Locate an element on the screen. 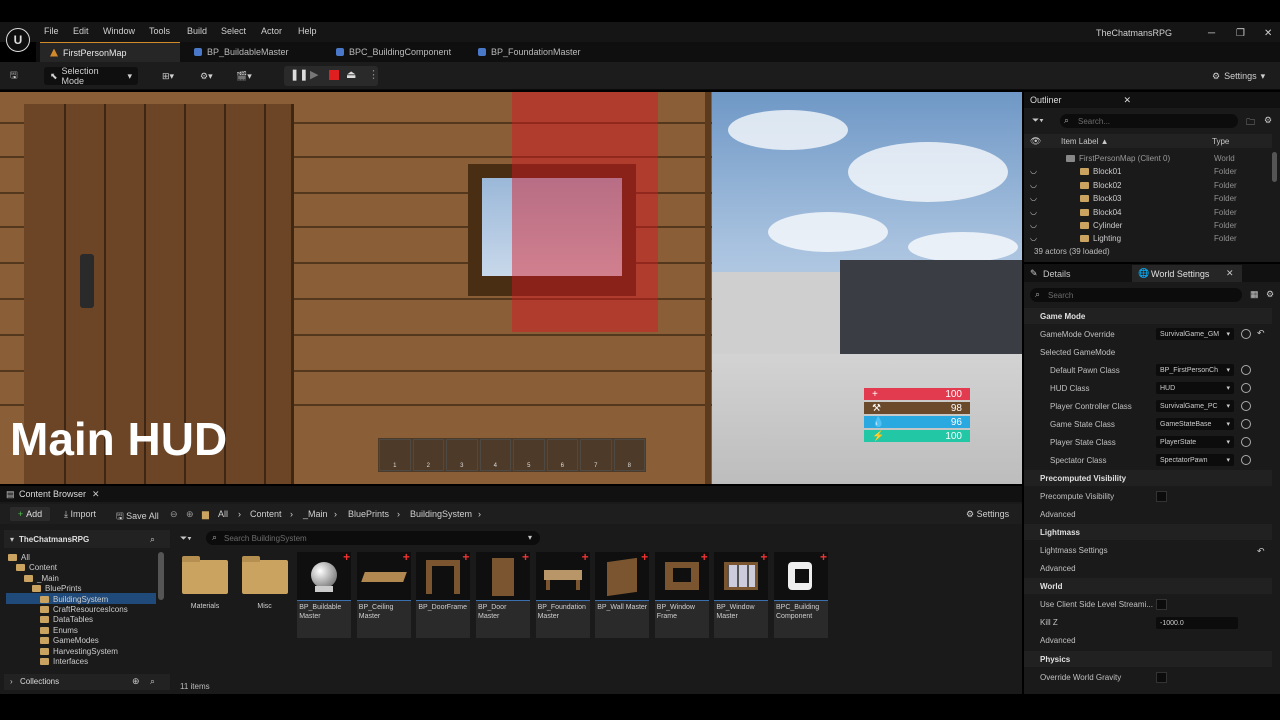 This screenshot has height=720, width=1280. player-state-dropdown: PlayerState ▾ is located at coordinates (1195, 442).